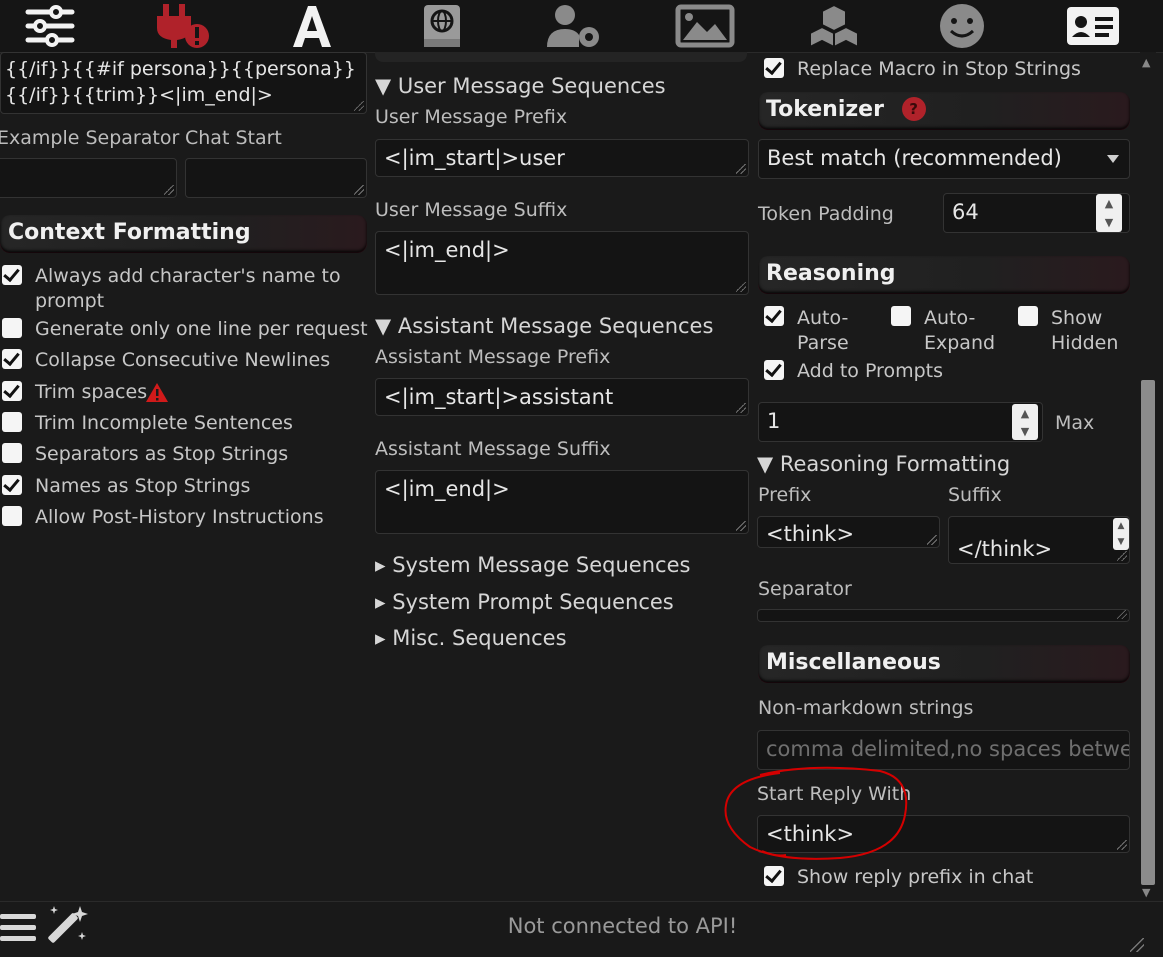 The image size is (1163, 957). What do you see at coordinates (544, 326) in the screenshot?
I see `assistant-sequences-summary: ▼ Assistant Message Sequences` at bounding box center [544, 326].